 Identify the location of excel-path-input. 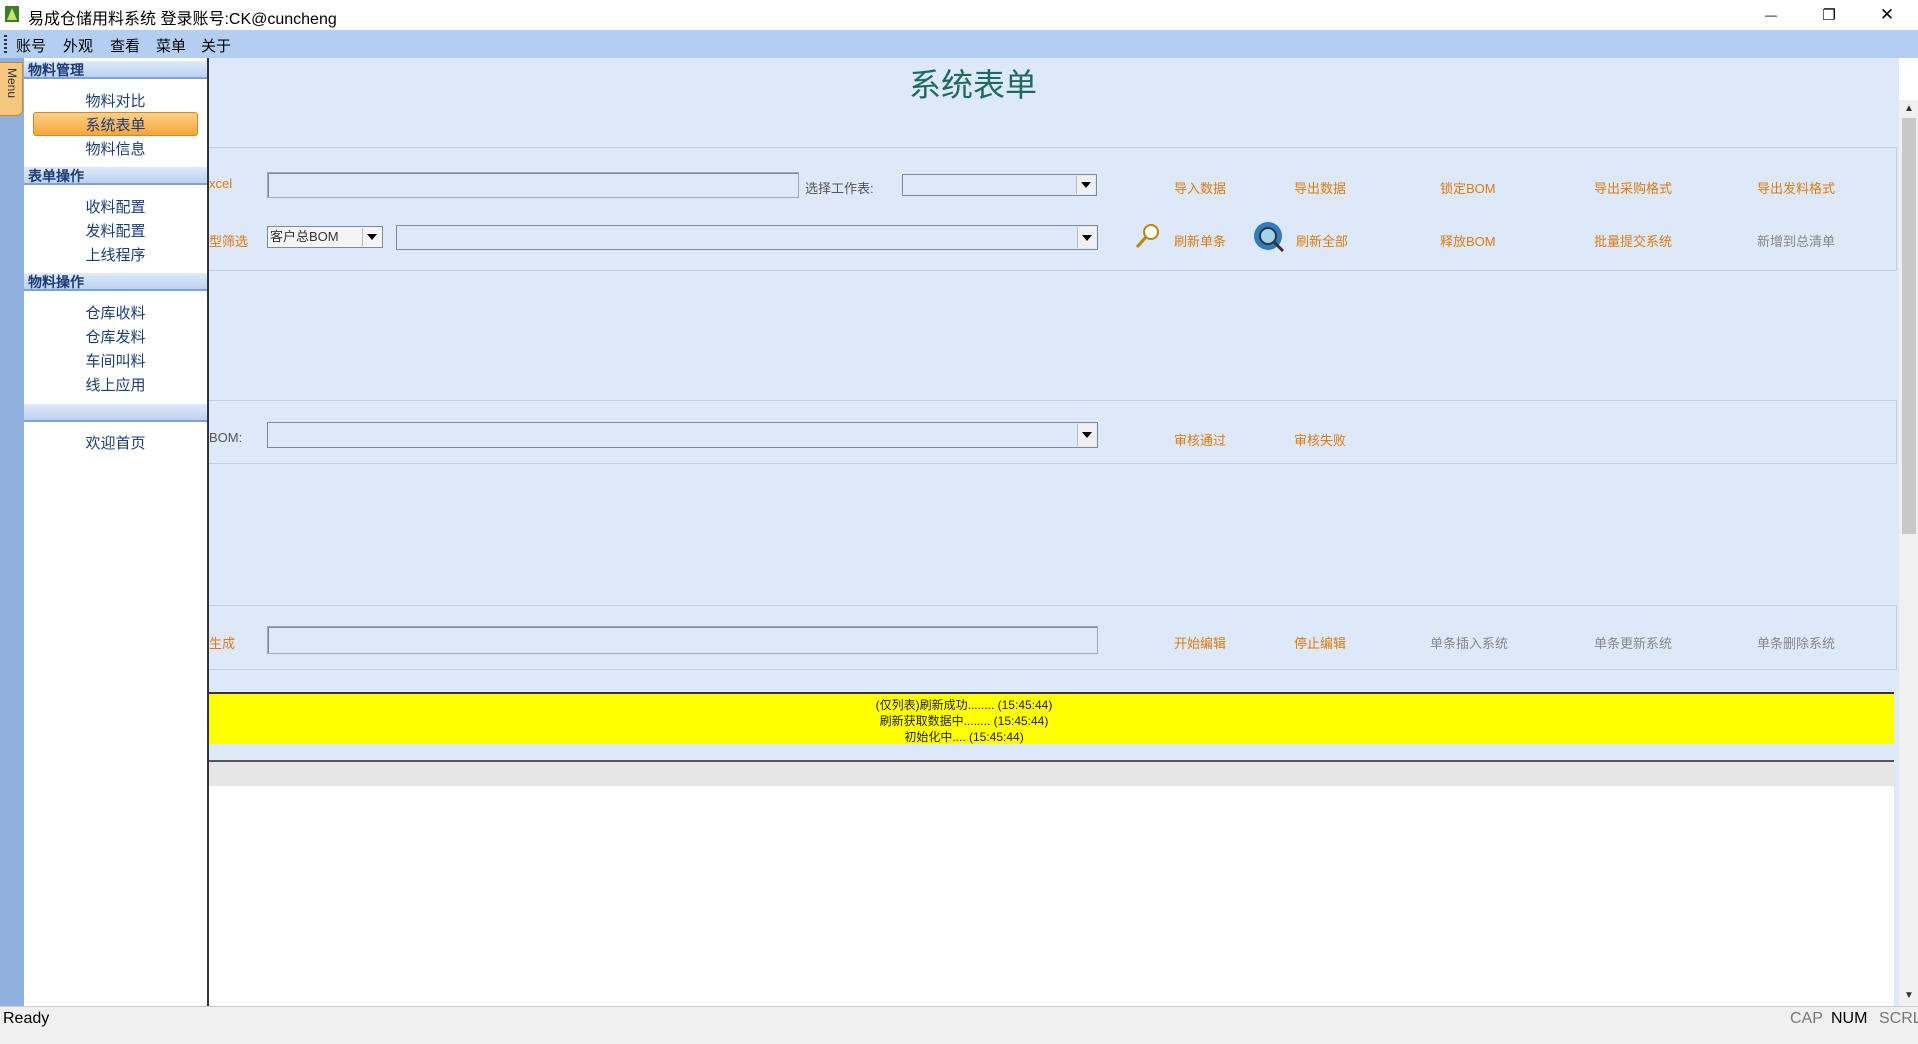
(533, 185).